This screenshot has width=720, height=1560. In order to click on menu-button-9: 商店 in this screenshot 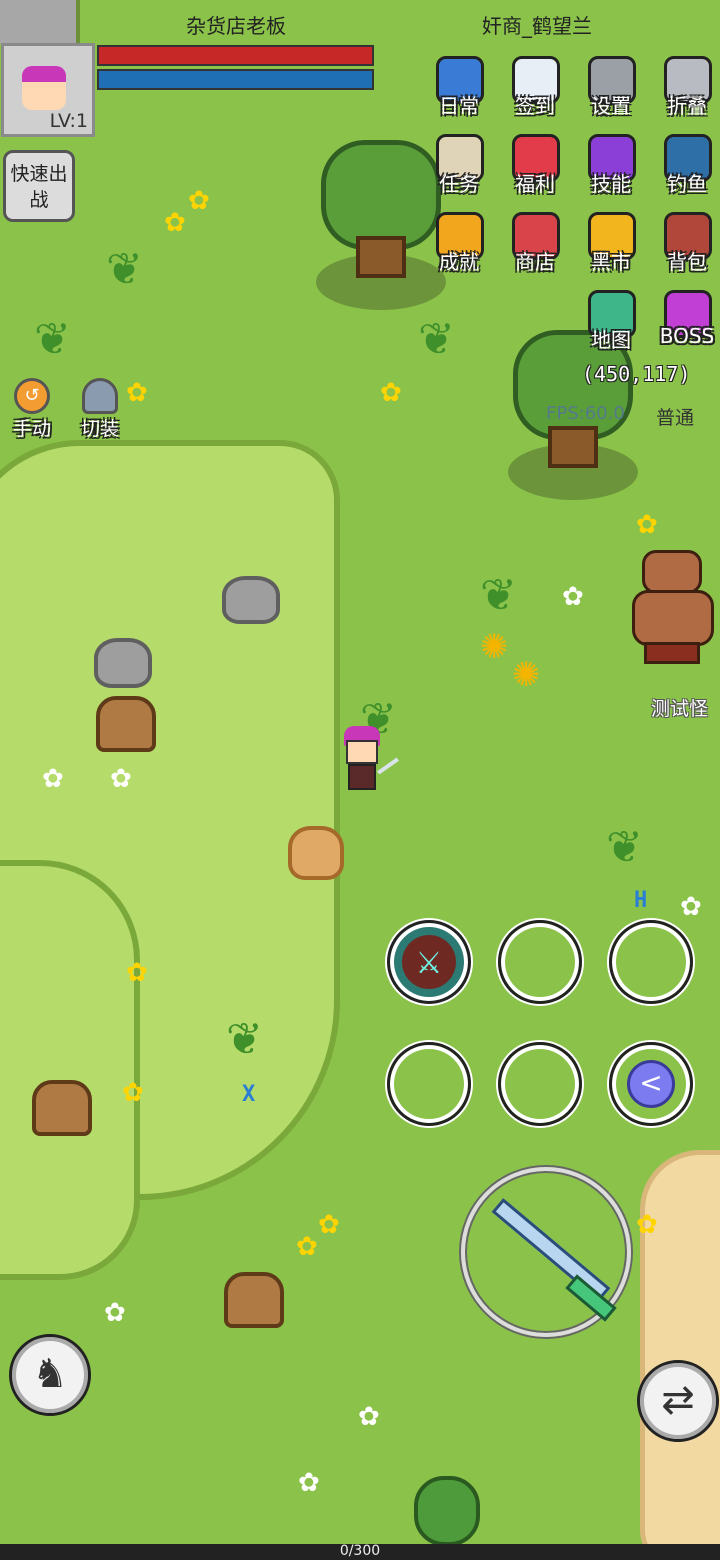, I will do `click(535, 244)`.